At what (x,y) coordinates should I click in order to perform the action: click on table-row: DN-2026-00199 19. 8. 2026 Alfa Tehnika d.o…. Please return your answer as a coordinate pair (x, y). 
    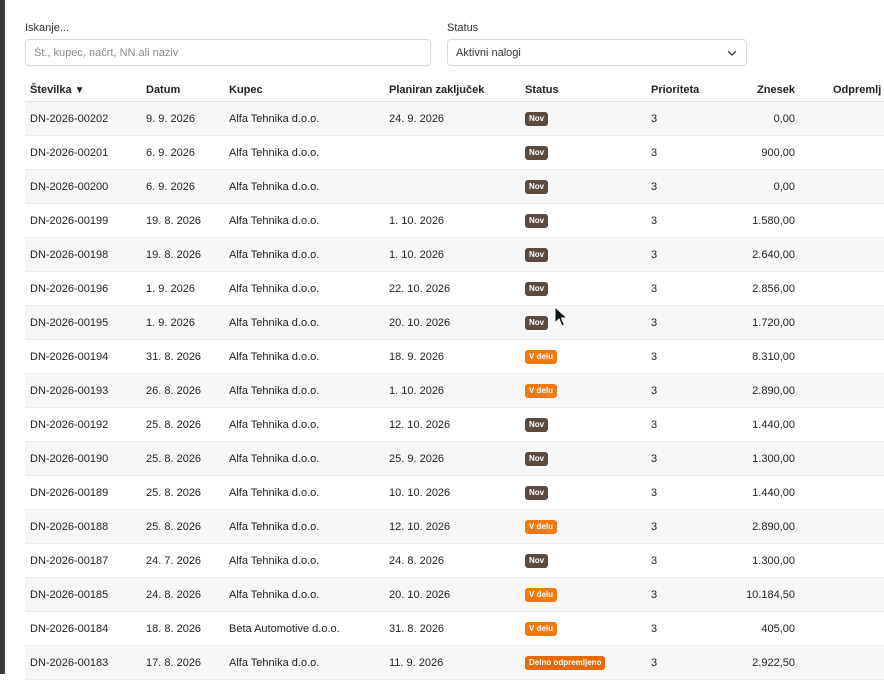
    Looking at the image, I should click on (454, 221).